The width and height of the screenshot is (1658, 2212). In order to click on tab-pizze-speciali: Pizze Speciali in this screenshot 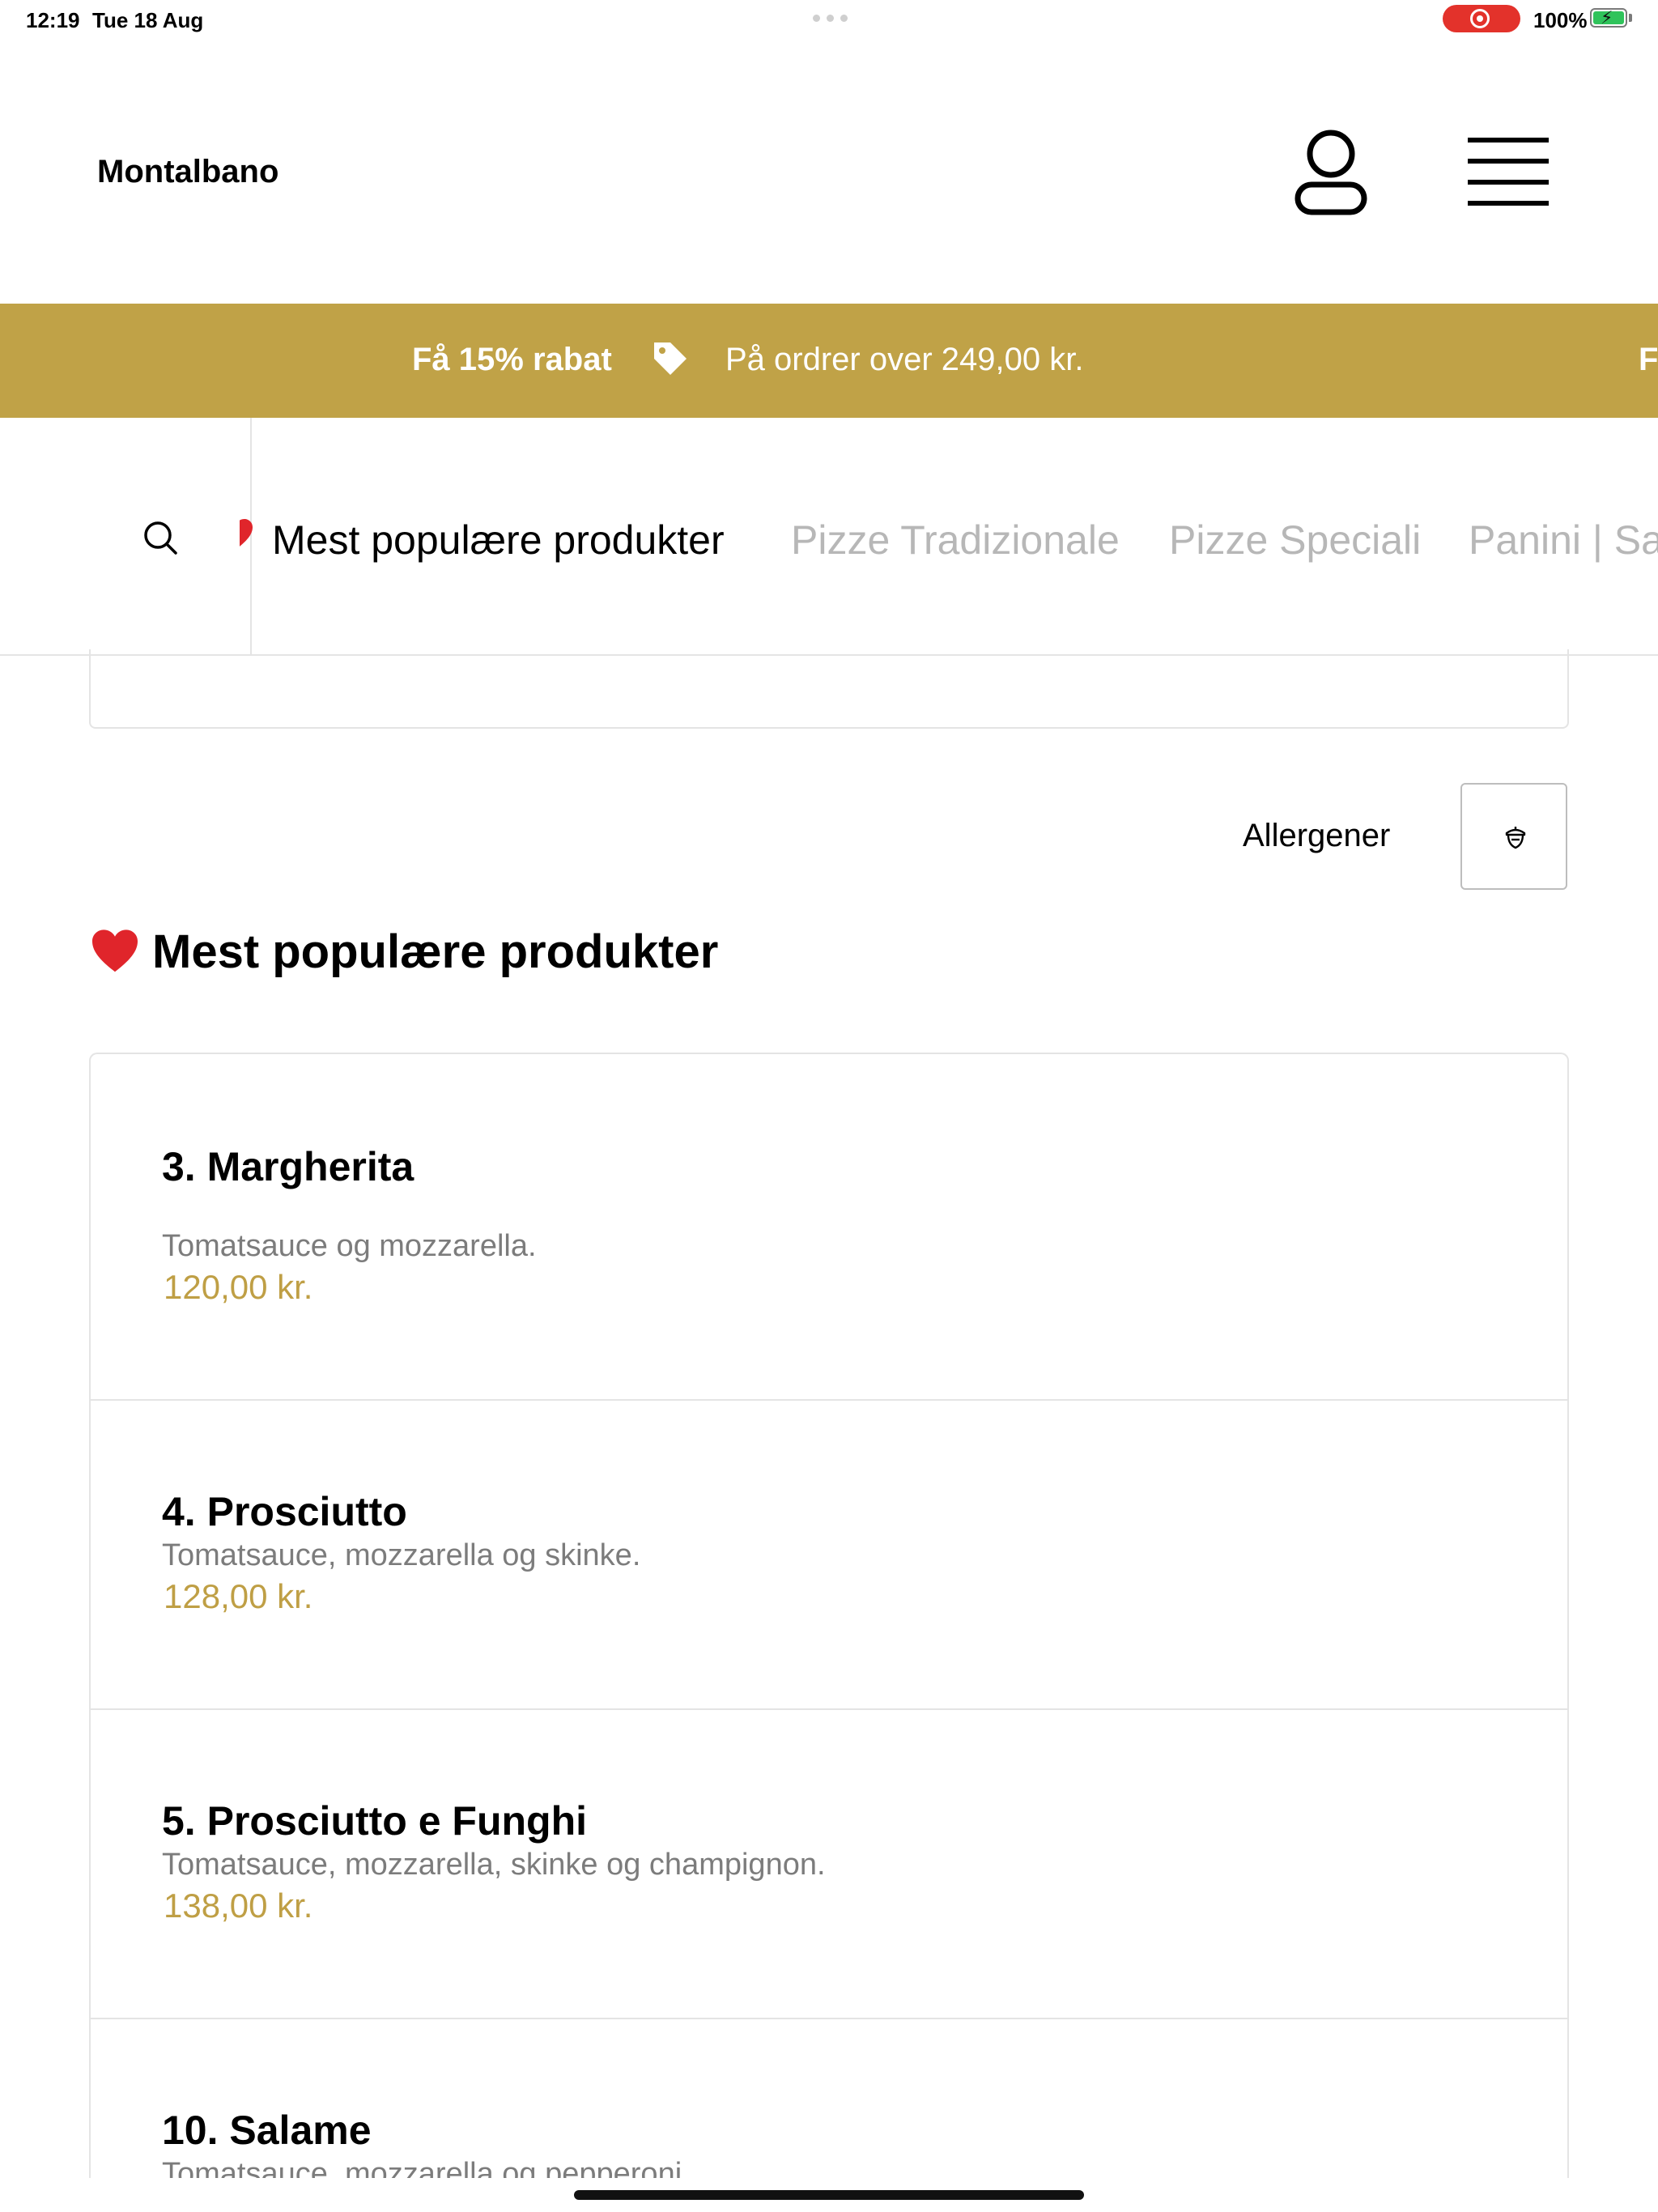, I will do `click(1295, 540)`.